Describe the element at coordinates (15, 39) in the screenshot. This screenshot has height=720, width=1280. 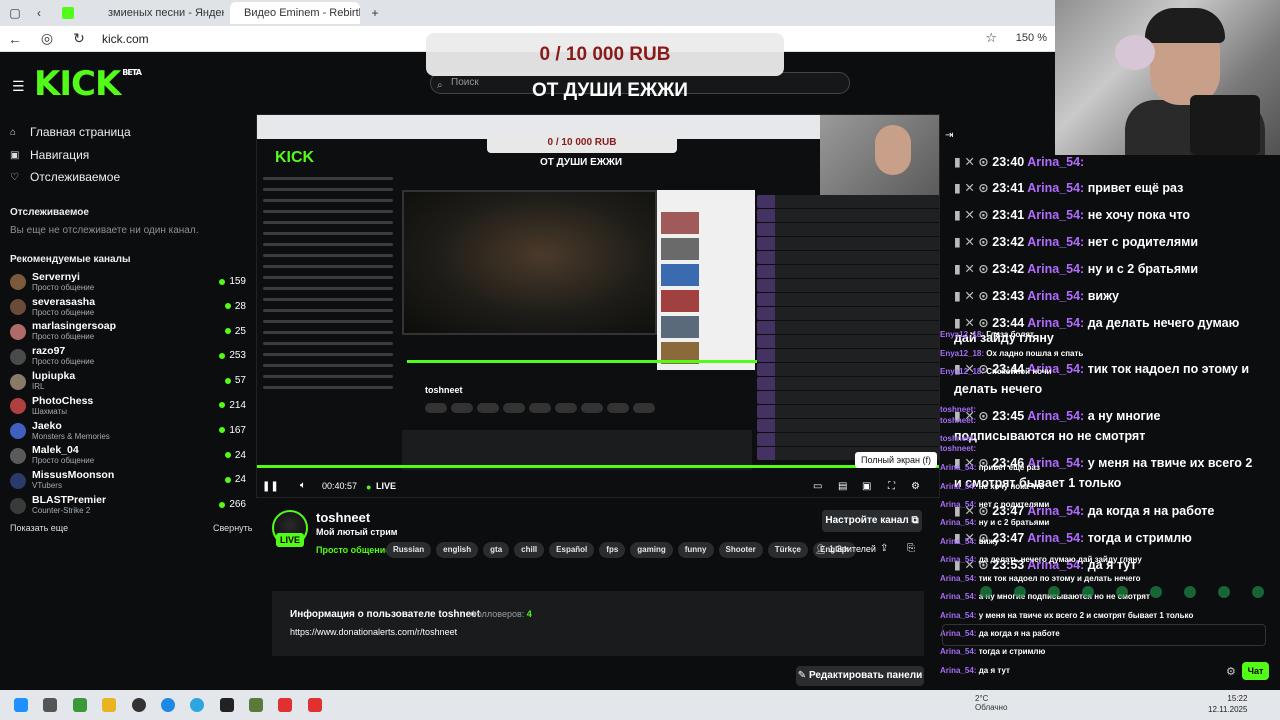
I see `back-icon: ←` at that location.